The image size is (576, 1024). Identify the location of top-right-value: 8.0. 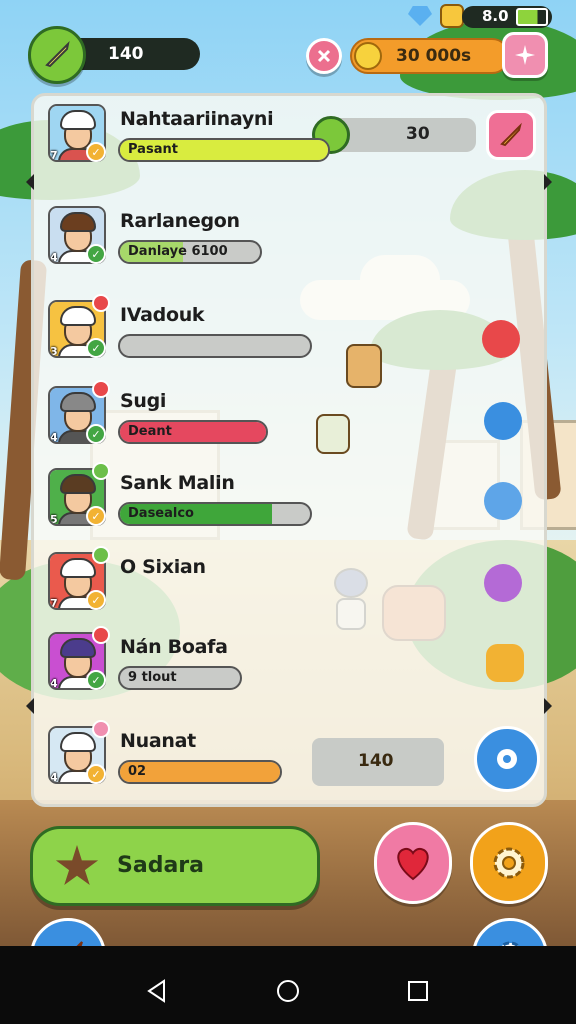
(495, 16).